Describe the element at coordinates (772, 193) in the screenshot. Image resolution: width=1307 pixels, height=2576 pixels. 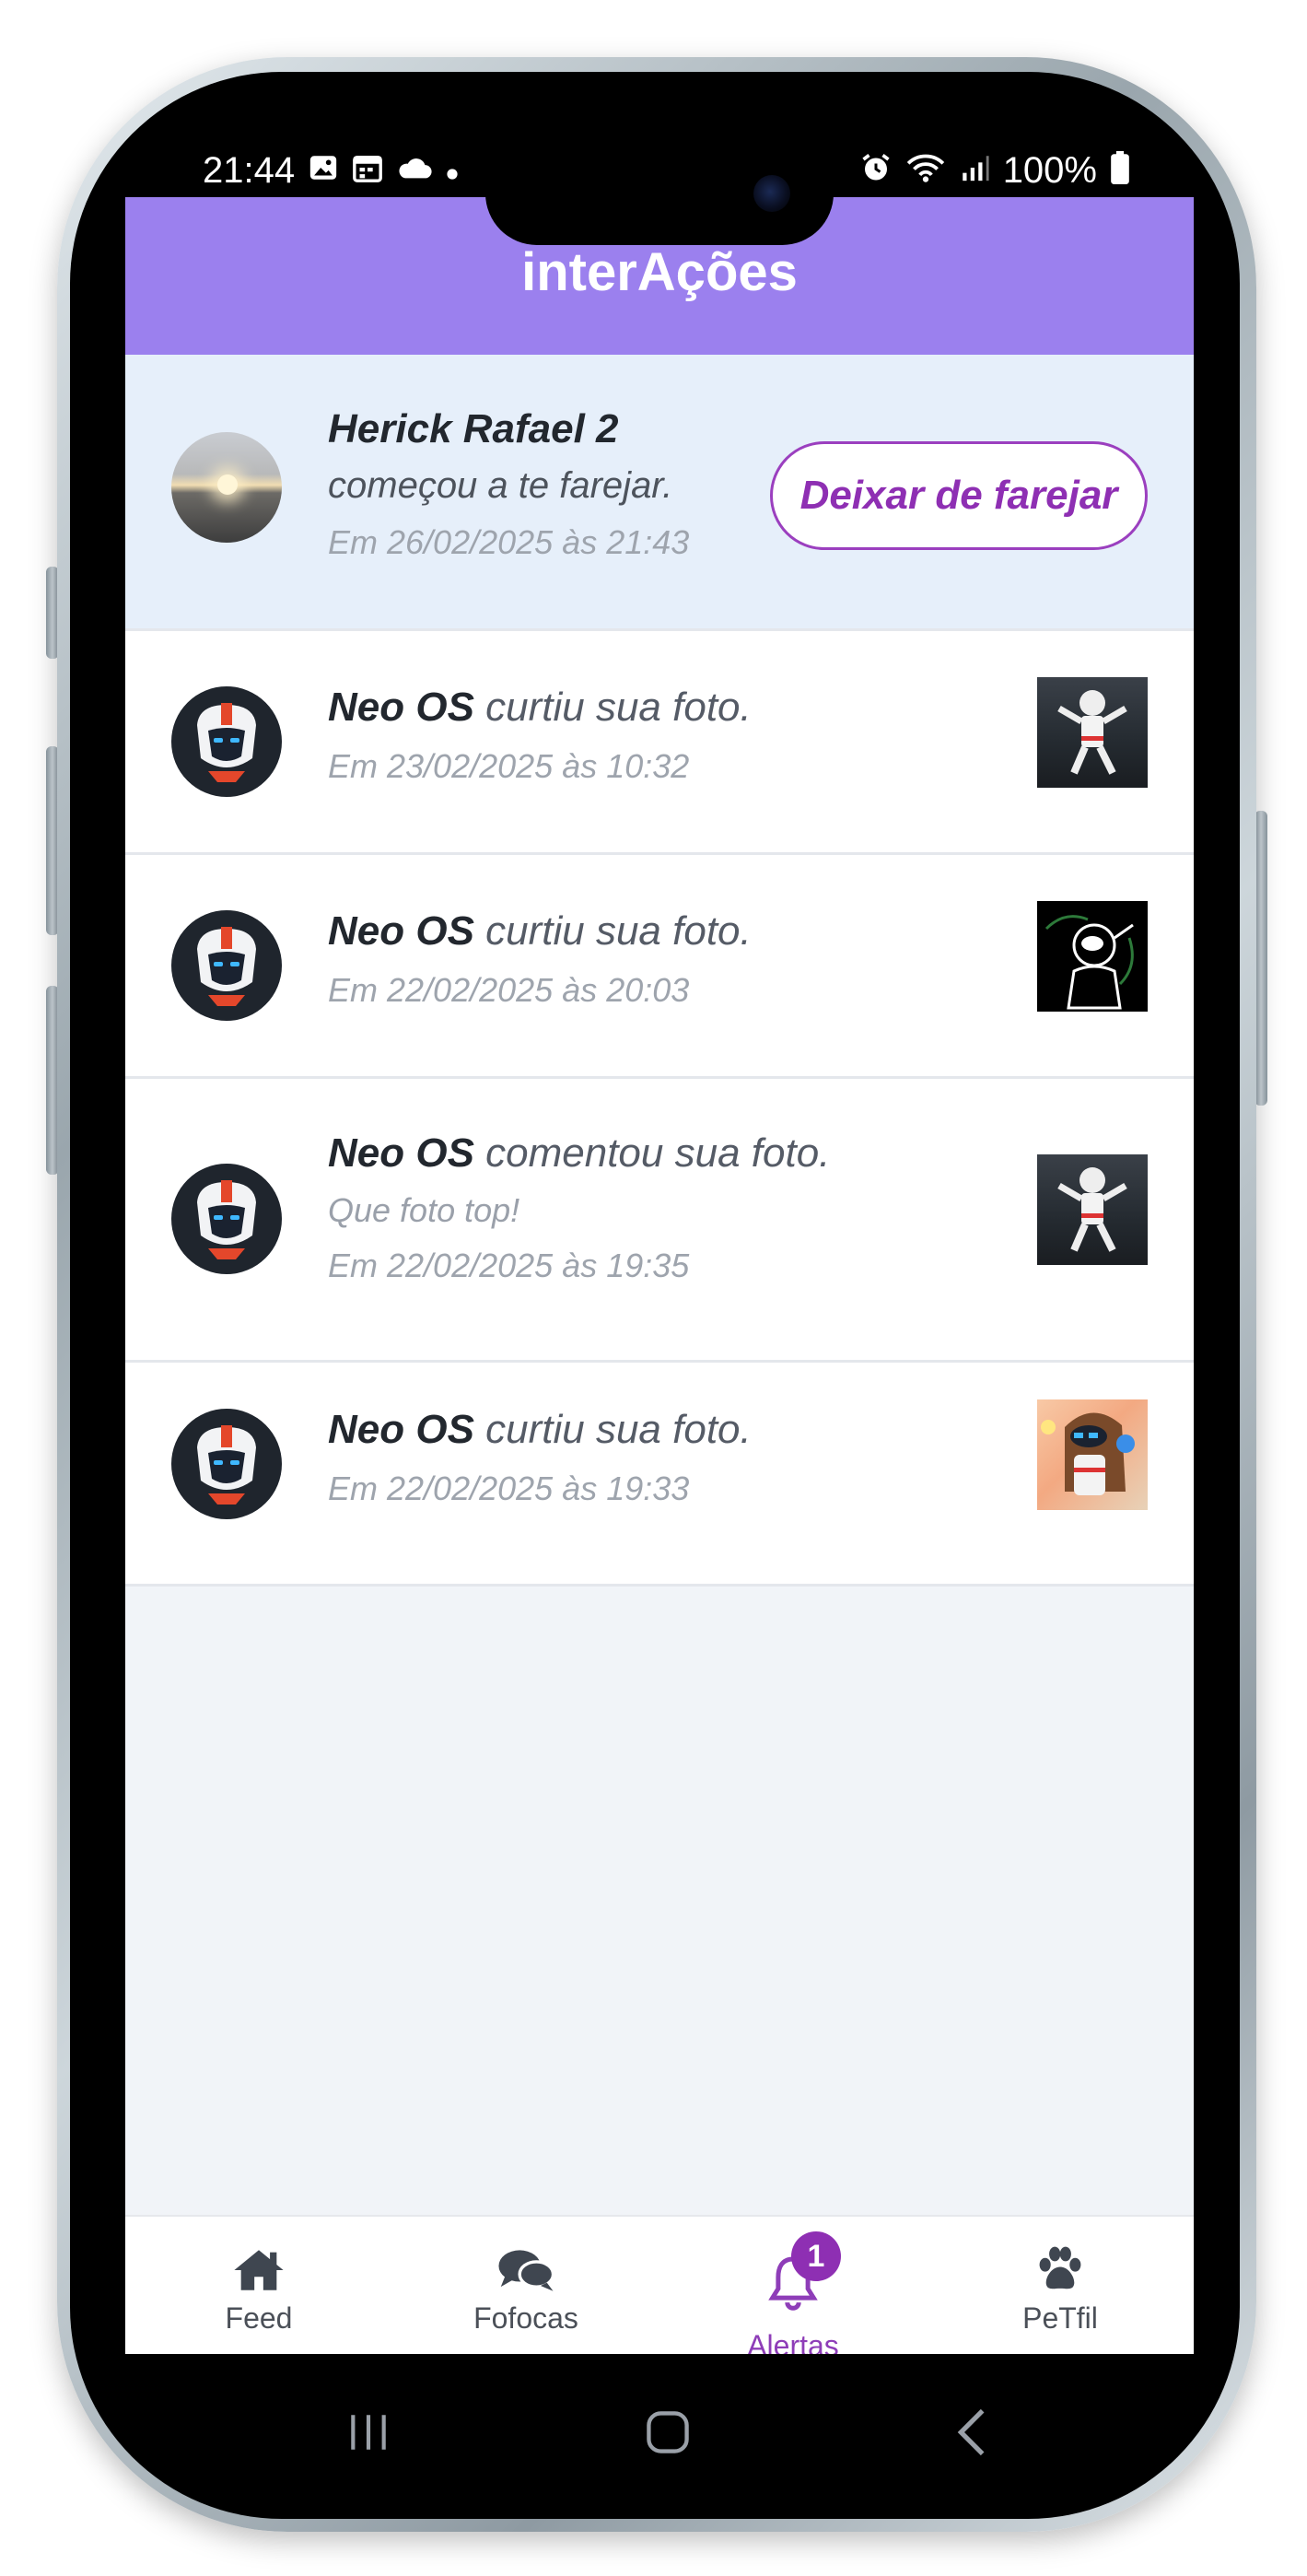
I see `front-camera` at that location.